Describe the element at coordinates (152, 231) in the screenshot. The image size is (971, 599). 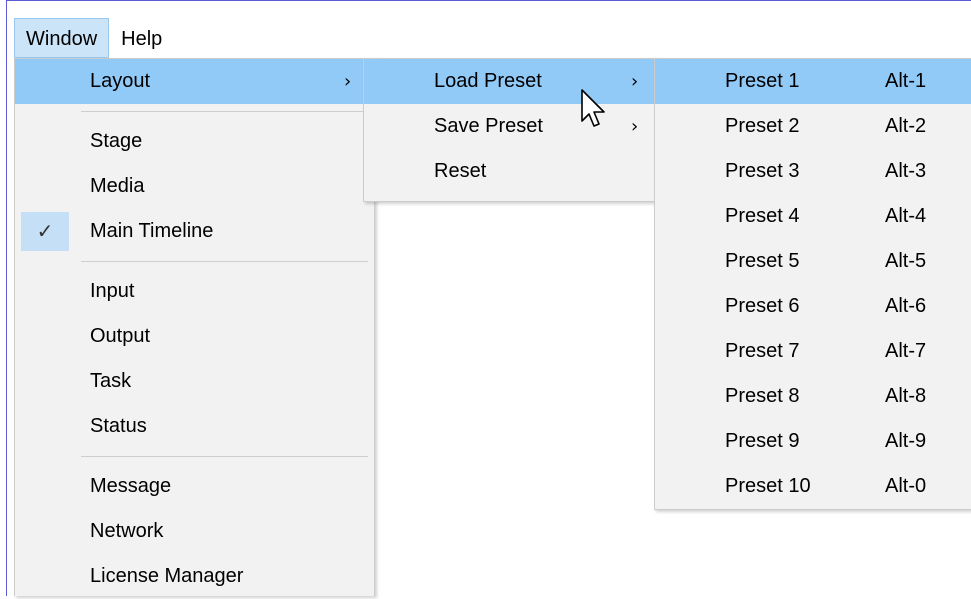
I see `menu-item-label: Main Timeline` at that location.